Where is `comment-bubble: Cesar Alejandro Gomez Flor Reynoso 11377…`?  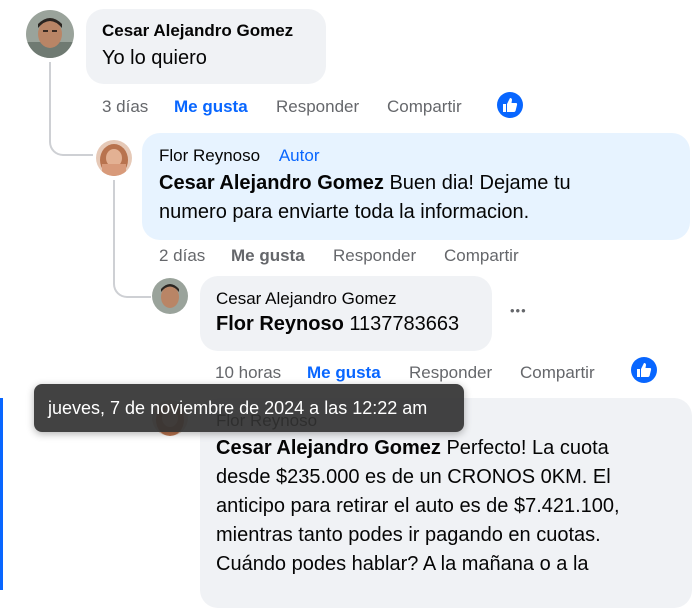 comment-bubble: Cesar Alejandro Gomez Flor Reynoso 11377… is located at coordinates (346, 313).